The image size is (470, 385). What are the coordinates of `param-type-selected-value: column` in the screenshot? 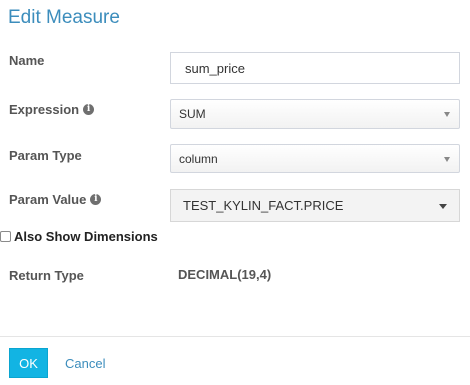 It's located at (198, 158).